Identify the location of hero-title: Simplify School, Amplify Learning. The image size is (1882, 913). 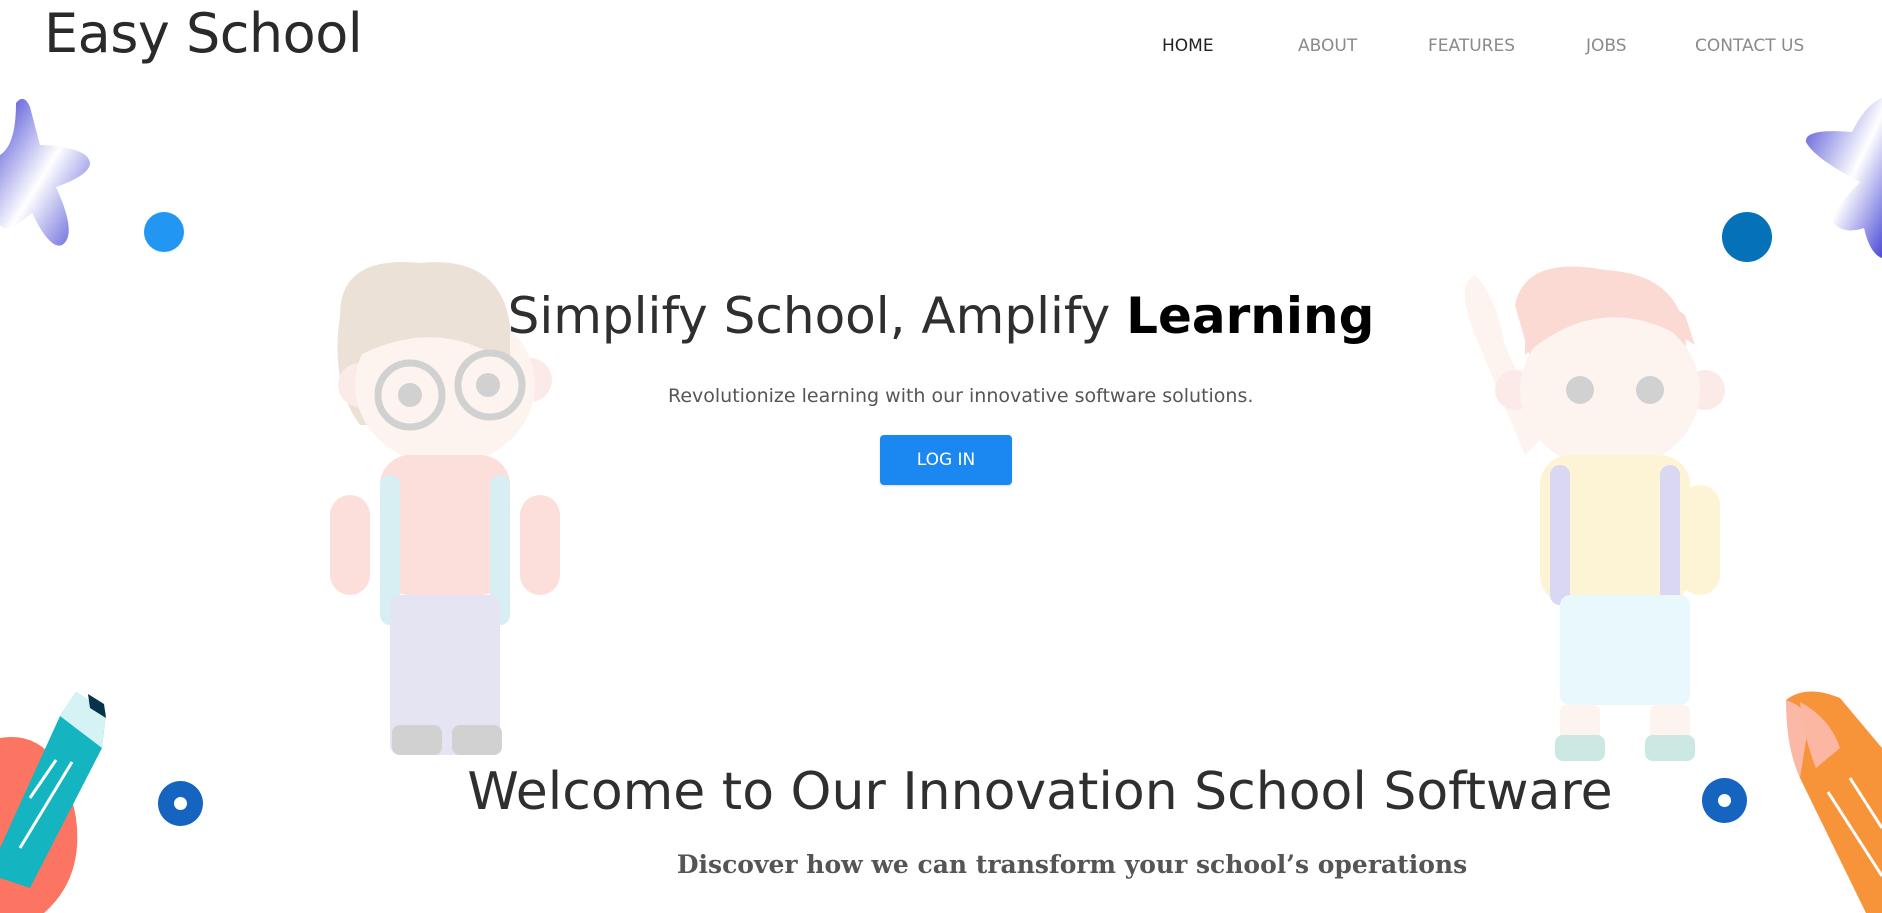
(941, 316).